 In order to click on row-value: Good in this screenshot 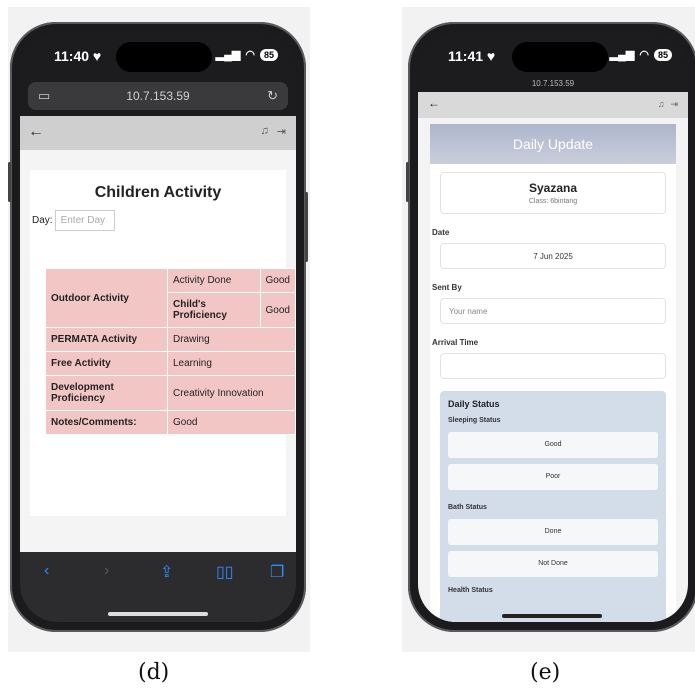, I will do `click(231, 422)`.